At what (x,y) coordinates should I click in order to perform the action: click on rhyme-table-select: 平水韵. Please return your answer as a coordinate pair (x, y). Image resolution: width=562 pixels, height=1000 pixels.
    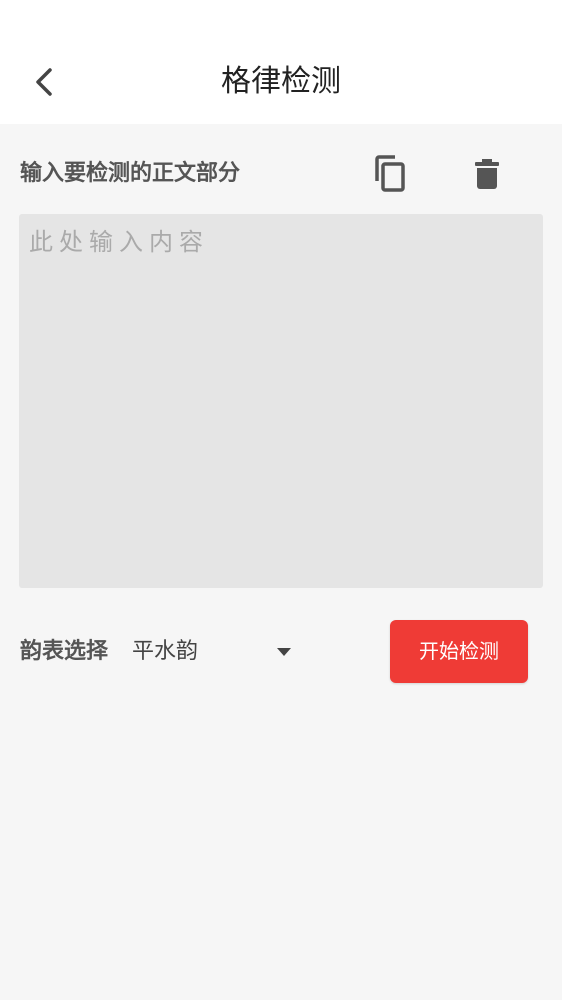
    Looking at the image, I should click on (216, 652).